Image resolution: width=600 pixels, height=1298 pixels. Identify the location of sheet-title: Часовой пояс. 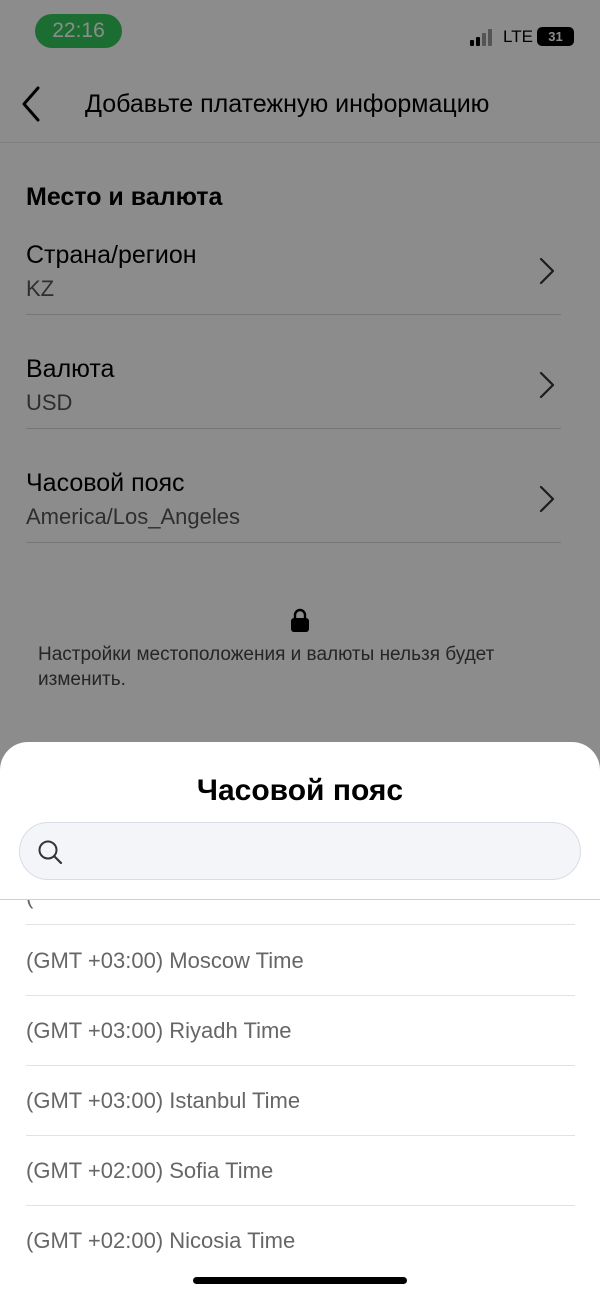
(300, 790).